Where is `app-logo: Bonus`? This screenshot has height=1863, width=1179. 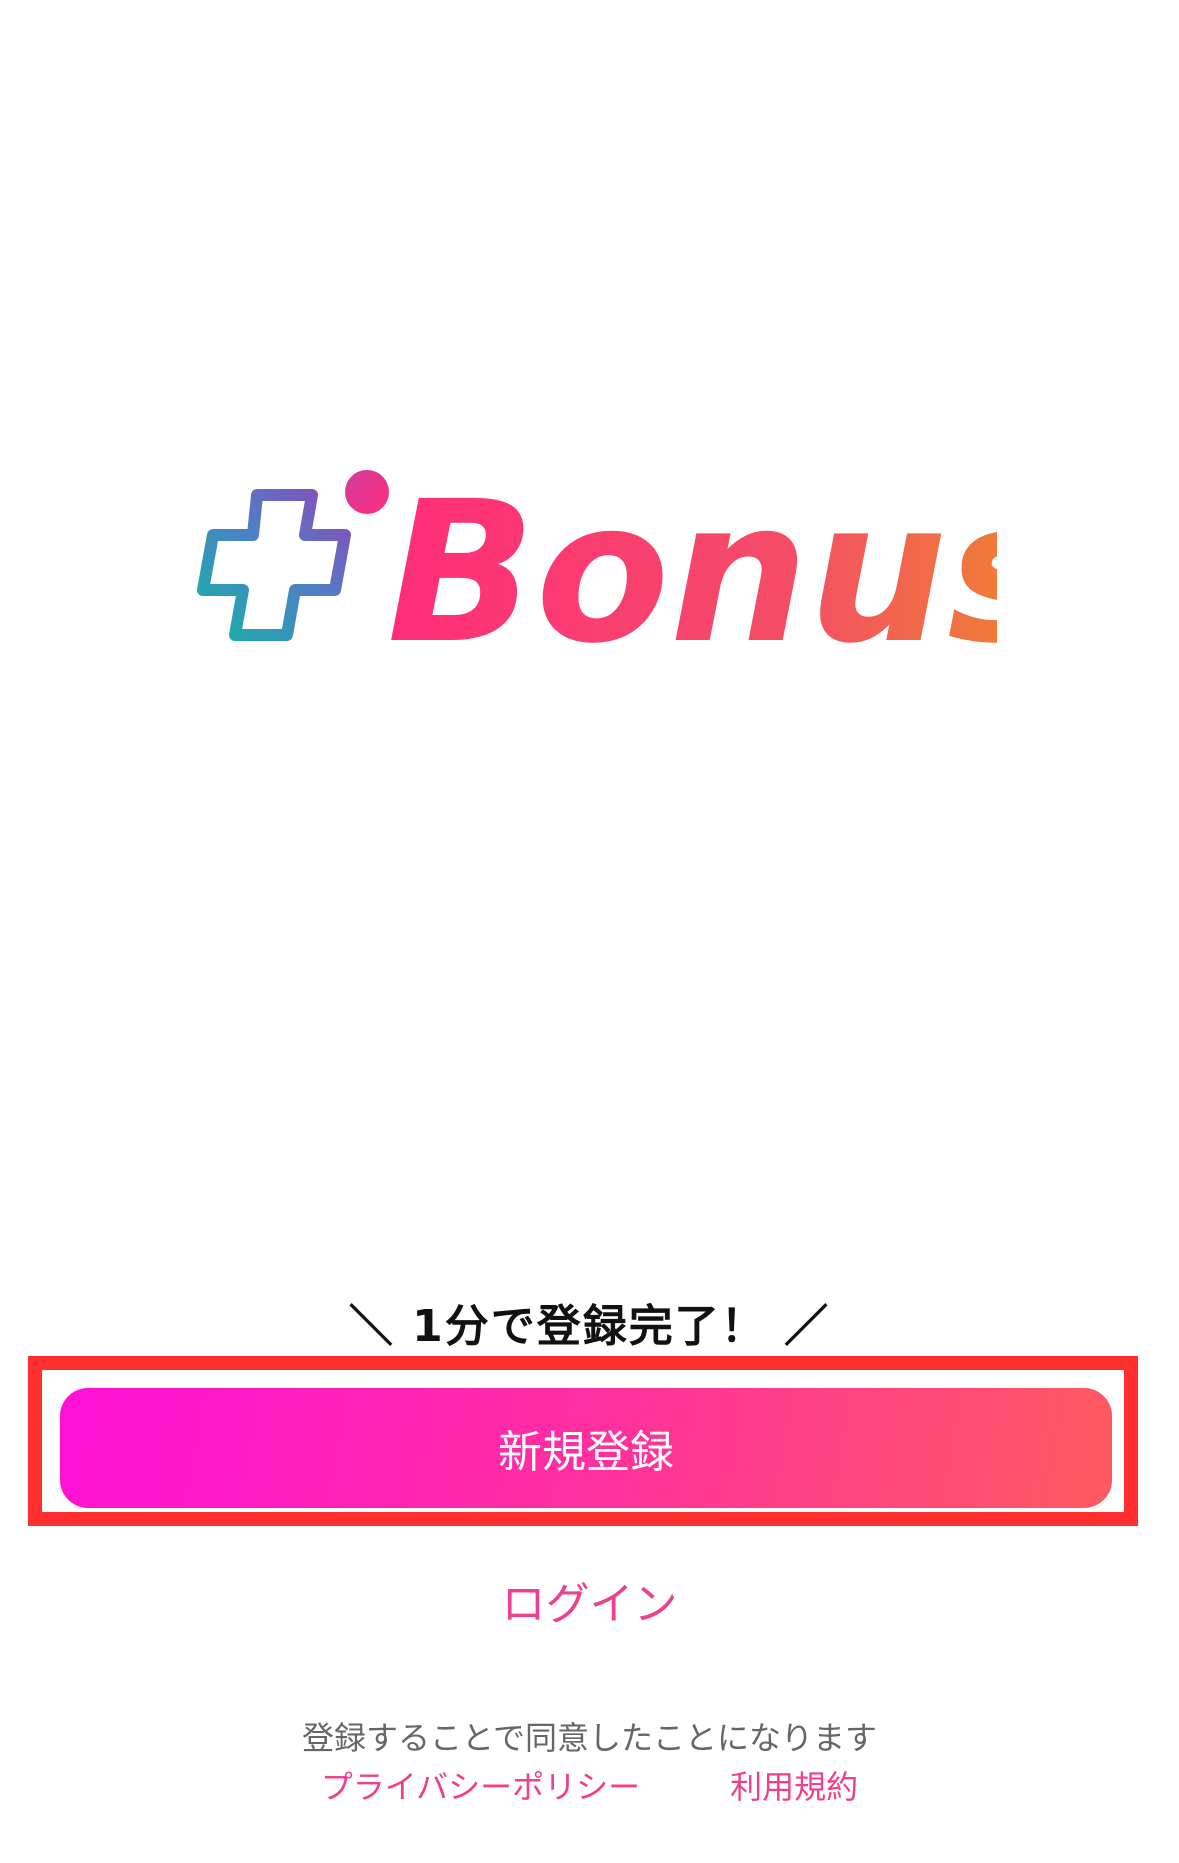 app-logo: Bonus is located at coordinates (597, 560).